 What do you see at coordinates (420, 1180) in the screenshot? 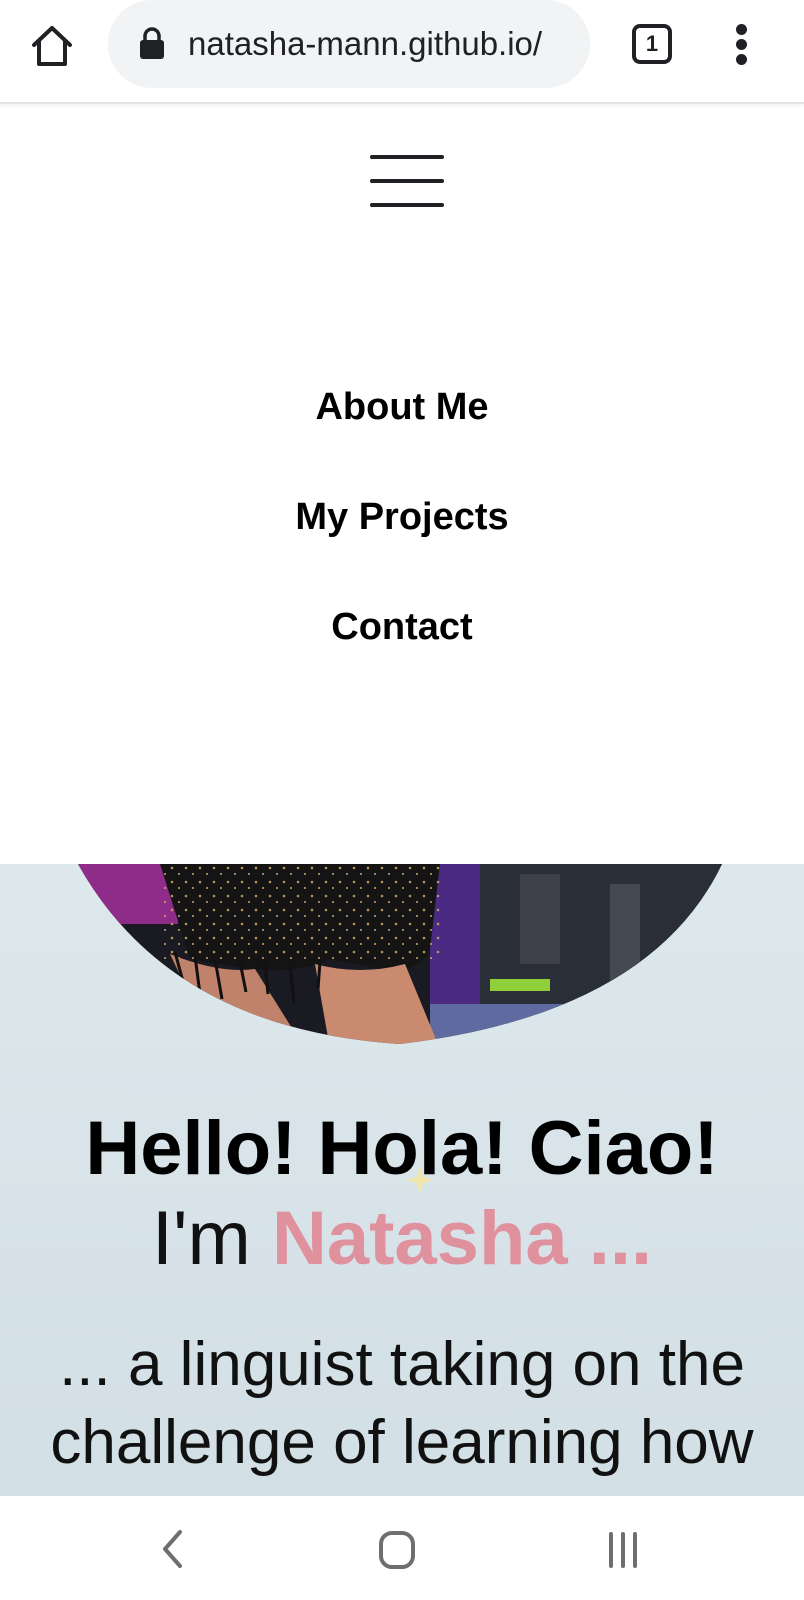
I see `sparkle-icon` at bounding box center [420, 1180].